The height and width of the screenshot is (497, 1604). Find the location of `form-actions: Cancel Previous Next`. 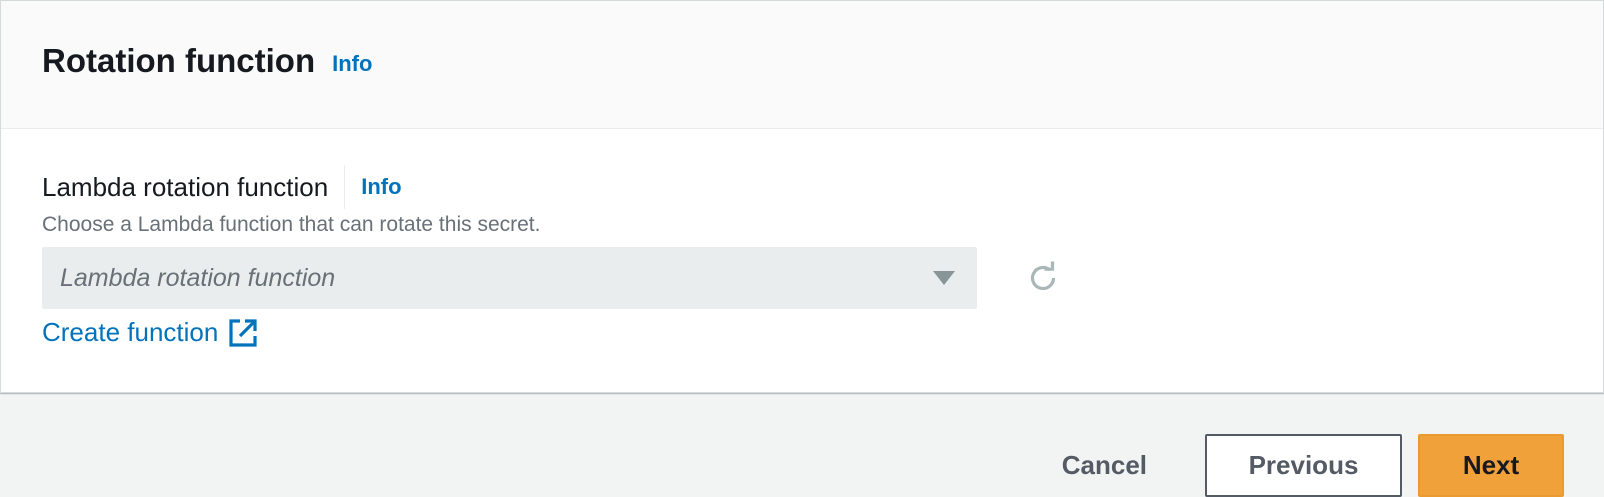

form-actions: Cancel Previous Next is located at coordinates (1304, 465).